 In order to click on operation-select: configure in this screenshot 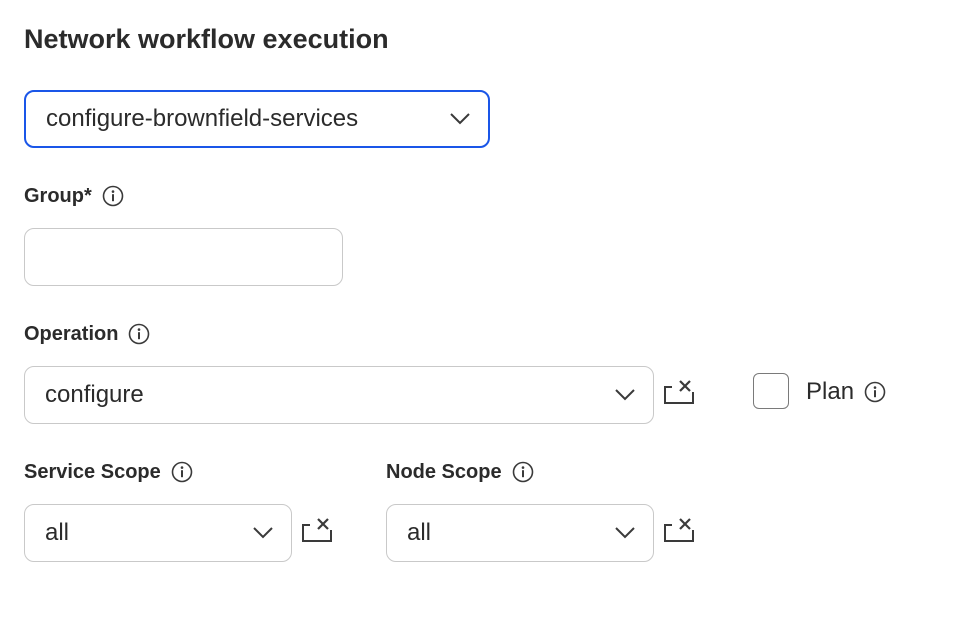, I will do `click(339, 395)`.